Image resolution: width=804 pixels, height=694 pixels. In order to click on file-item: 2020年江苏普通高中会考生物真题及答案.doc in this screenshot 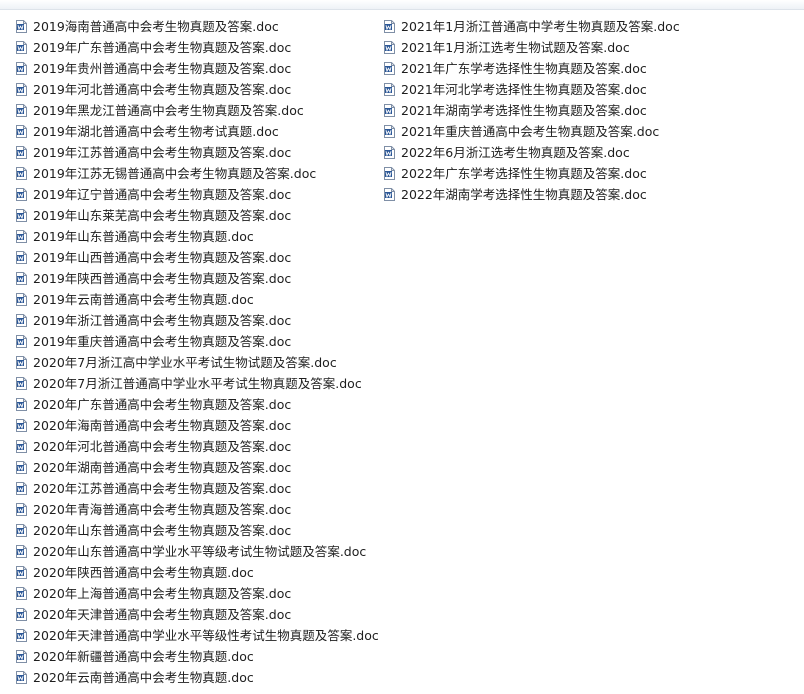, I will do `click(197, 488)`.